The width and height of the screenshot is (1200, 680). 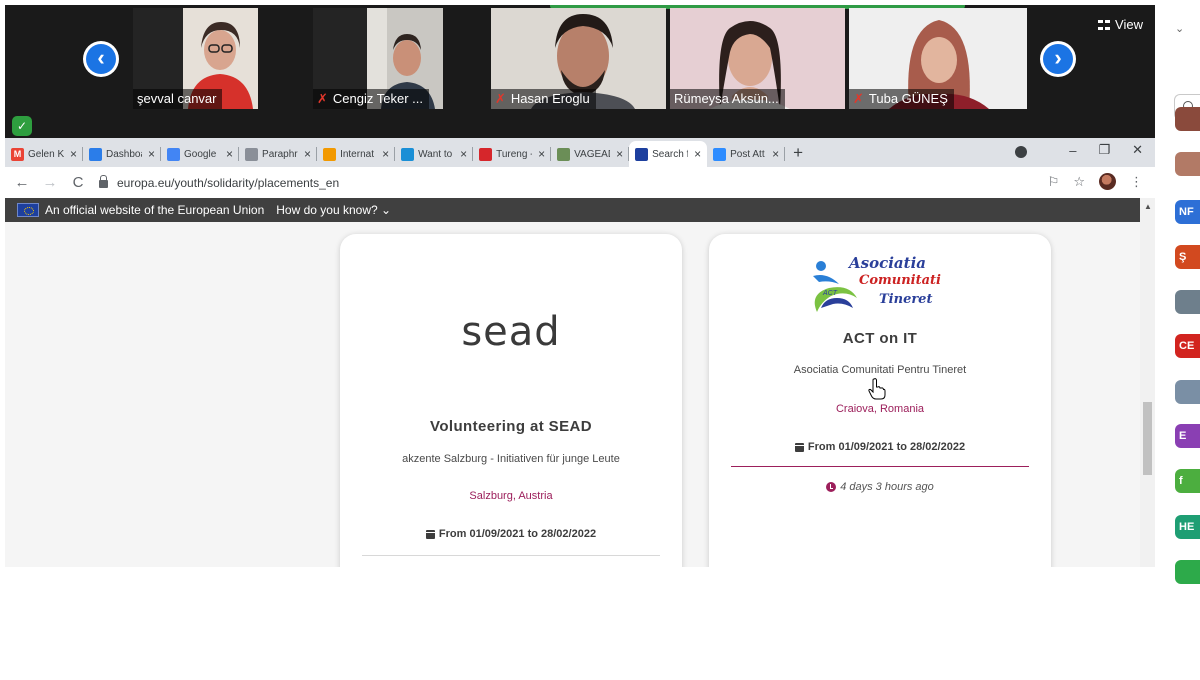 What do you see at coordinates (1187, 481) in the screenshot?
I see `participant-initials-avatar: f` at bounding box center [1187, 481].